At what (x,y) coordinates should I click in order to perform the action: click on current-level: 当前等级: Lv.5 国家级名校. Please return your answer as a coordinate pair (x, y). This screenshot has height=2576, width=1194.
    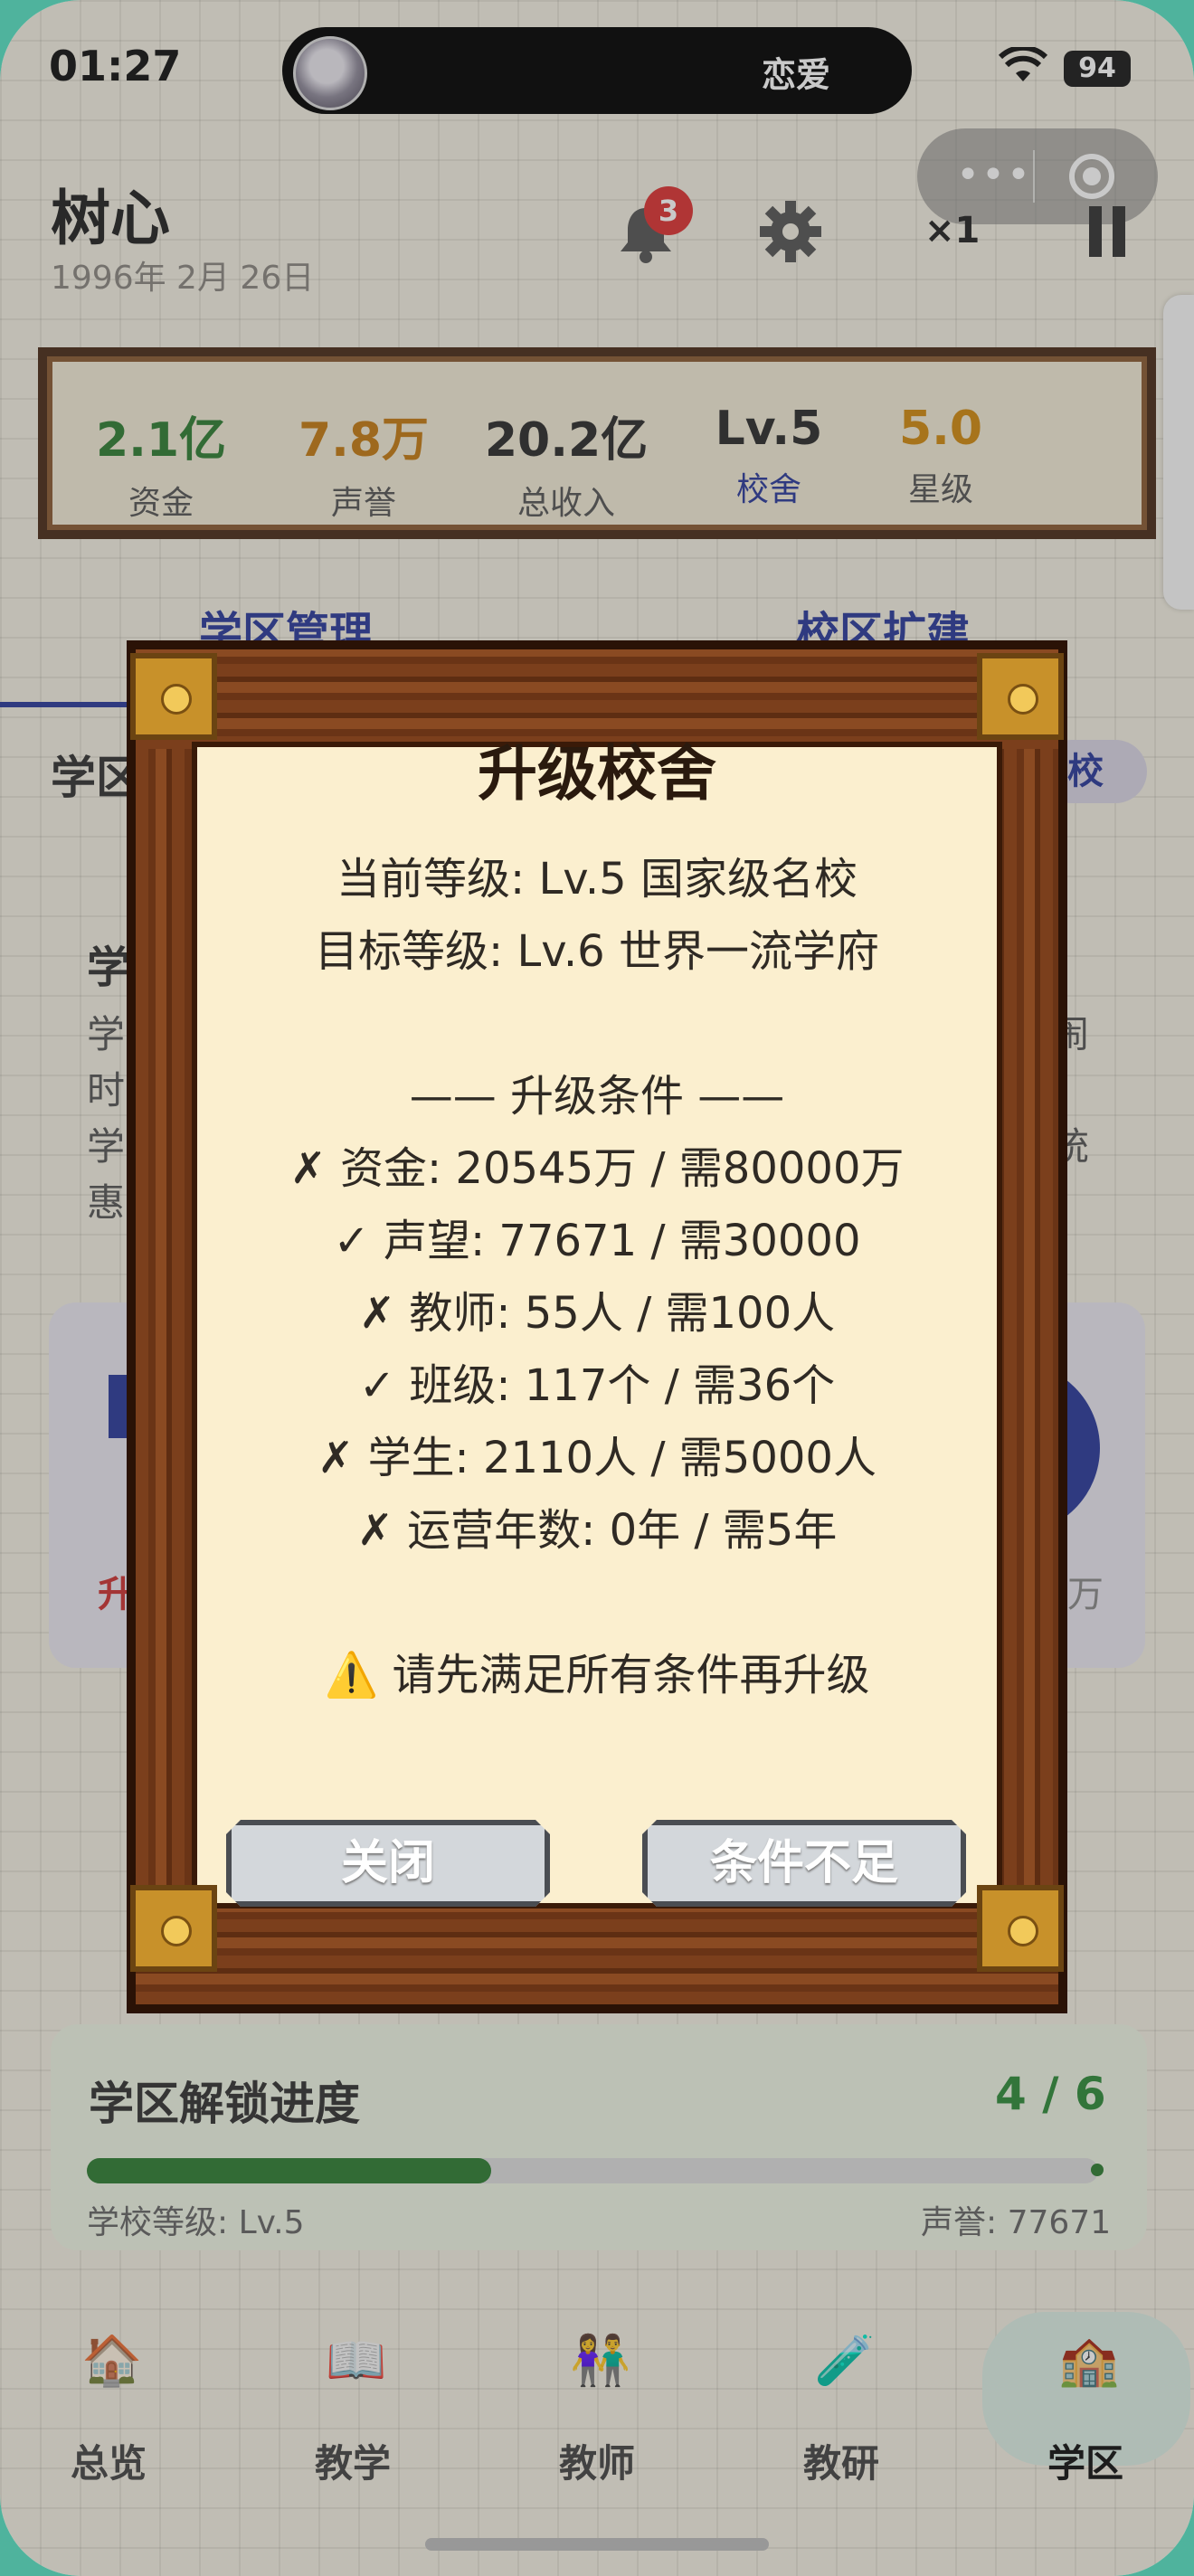
    Looking at the image, I should click on (597, 879).